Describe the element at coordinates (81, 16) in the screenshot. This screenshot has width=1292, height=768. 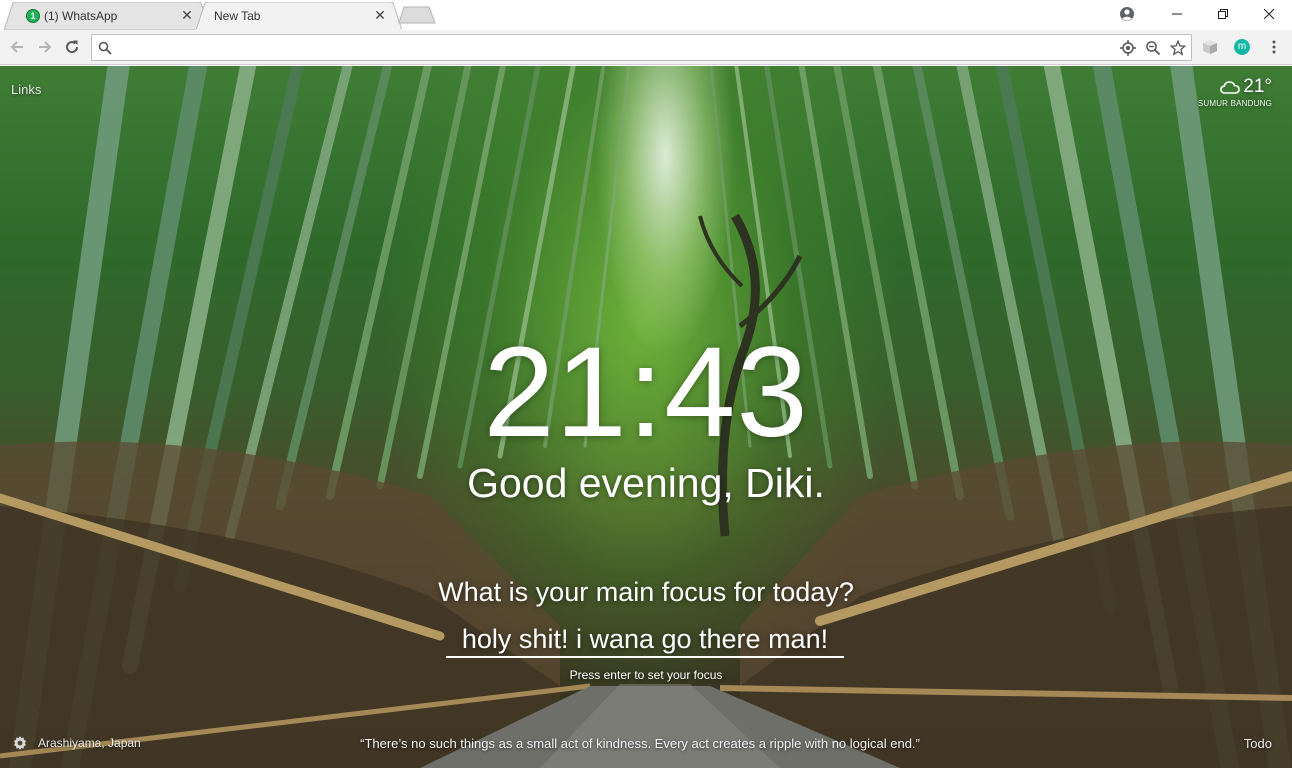
I see `tab-title: (1) WhatsApp` at that location.